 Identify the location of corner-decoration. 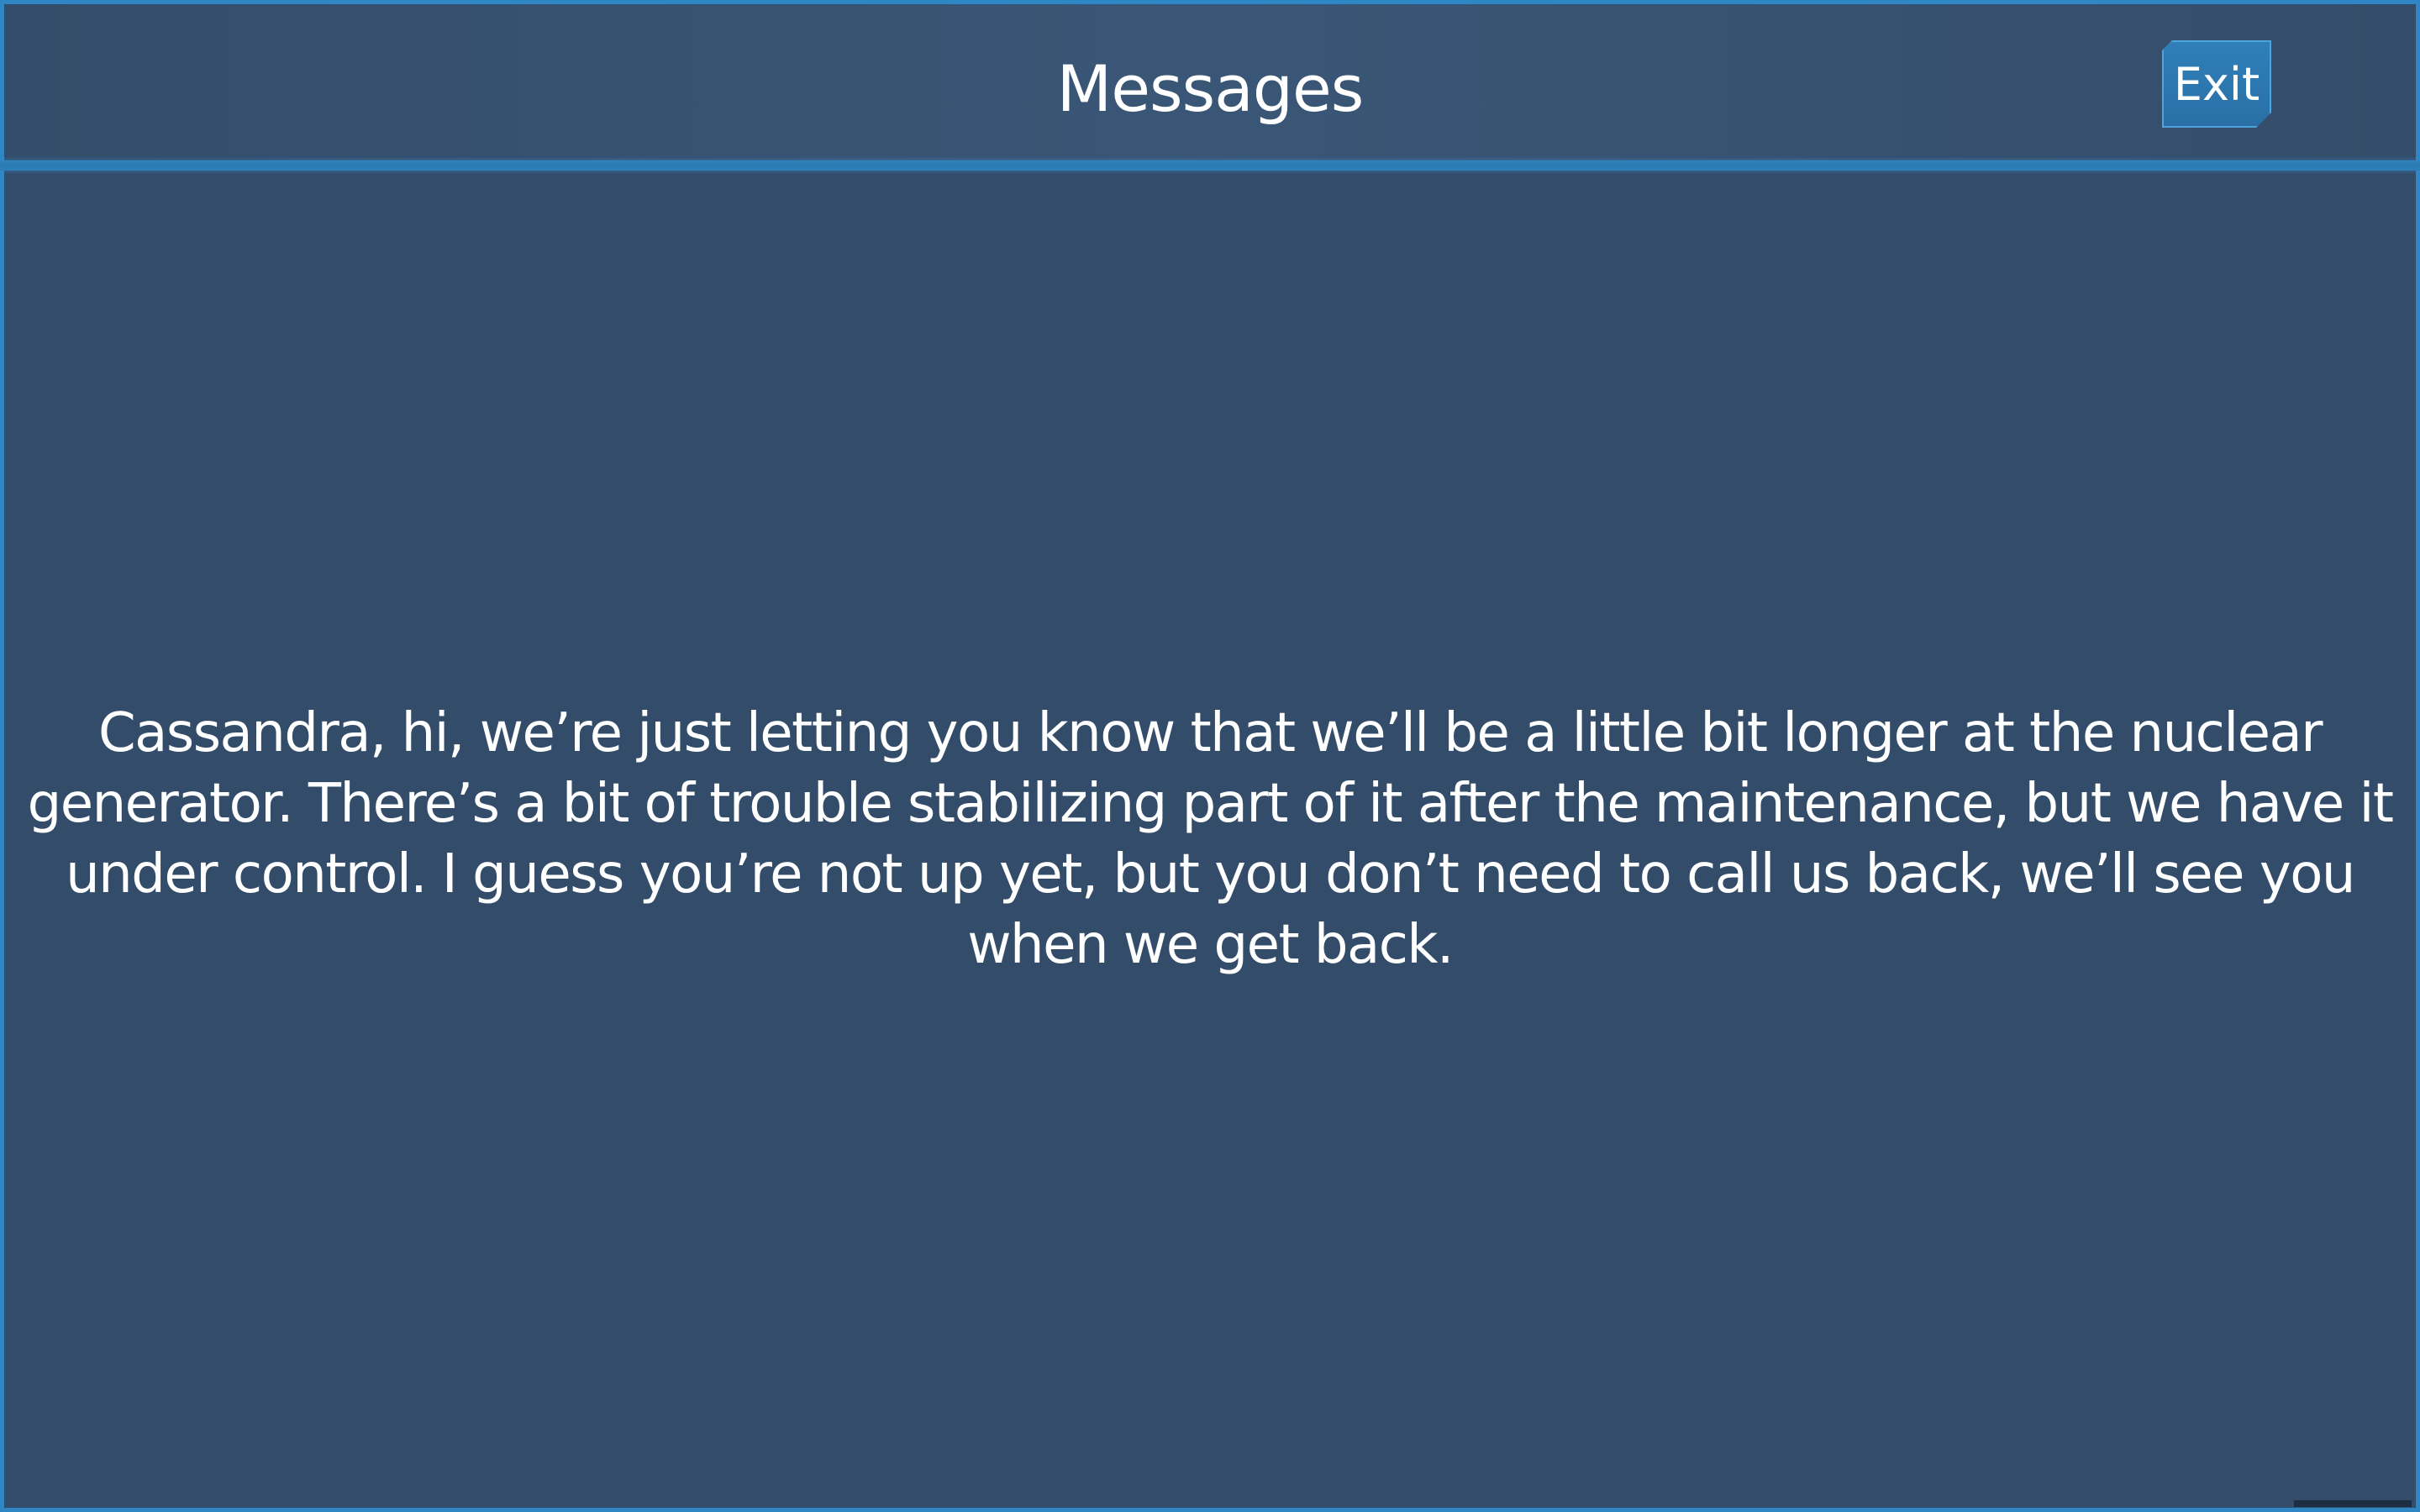
(2353, 1503).